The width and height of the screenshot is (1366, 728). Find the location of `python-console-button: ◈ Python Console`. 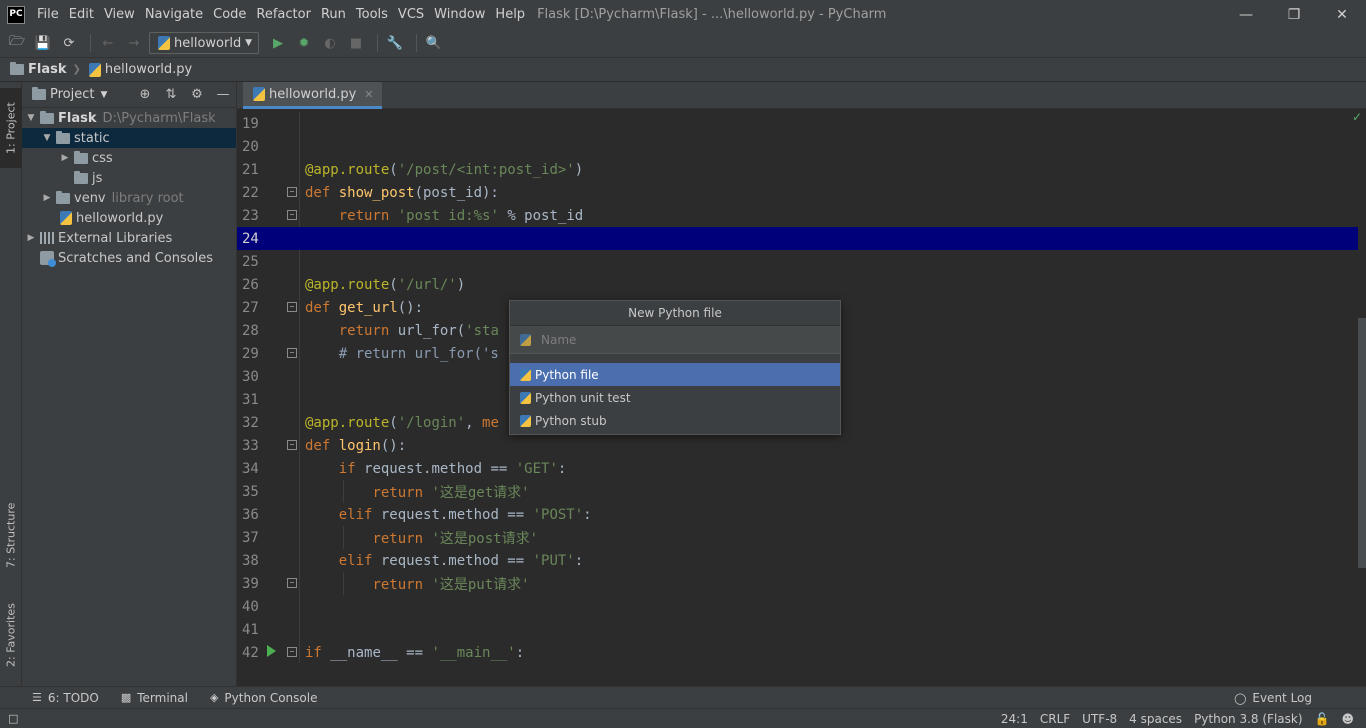

python-console-button: ◈ Python Console is located at coordinates (264, 698).